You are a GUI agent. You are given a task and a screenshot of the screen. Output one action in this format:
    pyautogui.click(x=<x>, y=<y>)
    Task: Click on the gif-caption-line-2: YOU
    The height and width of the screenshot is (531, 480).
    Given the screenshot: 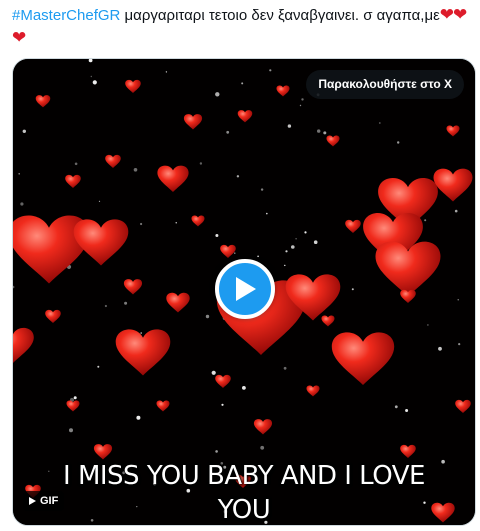 What is the action you would take?
    pyautogui.click(x=244, y=510)
    